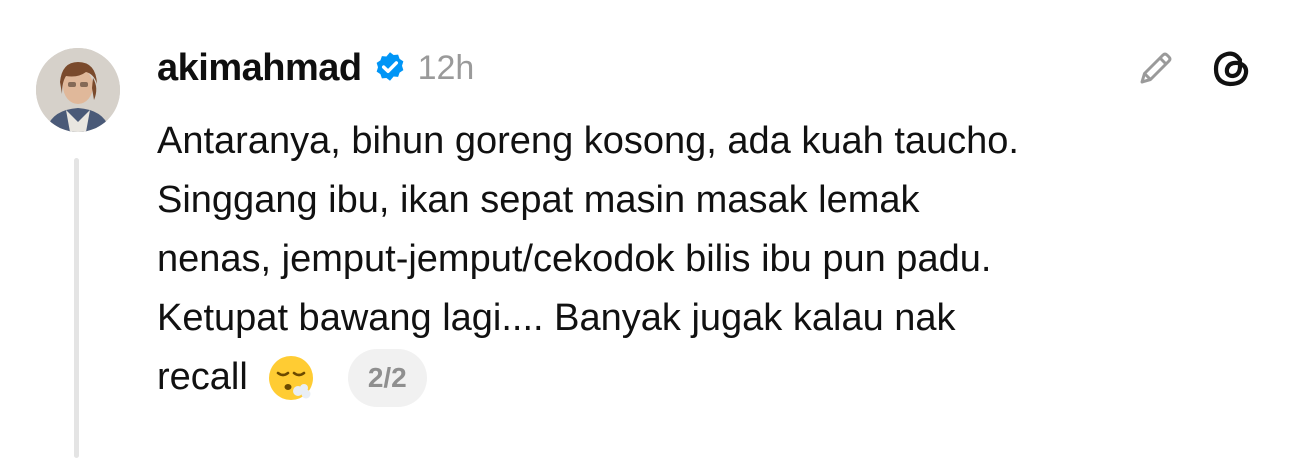 This screenshot has width=1290, height=458. Describe the element at coordinates (202, 377) in the screenshot. I see `post-text-line: recall` at that location.